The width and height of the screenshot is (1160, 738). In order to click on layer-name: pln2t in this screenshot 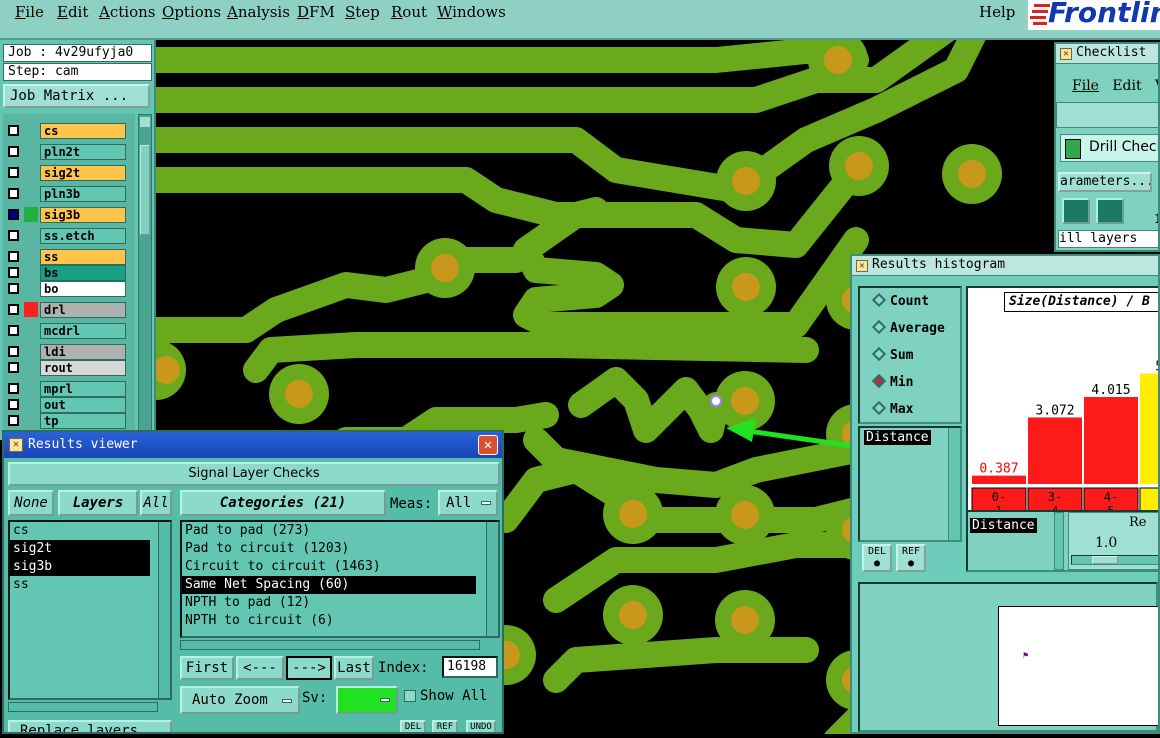, I will do `click(83, 152)`.